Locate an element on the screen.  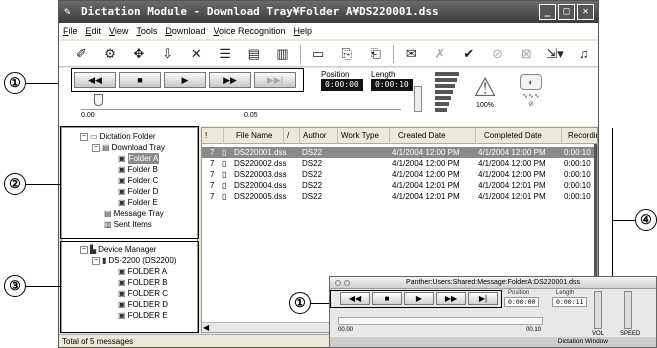
settings-icon: ⚙ is located at coordinates (110, 54).